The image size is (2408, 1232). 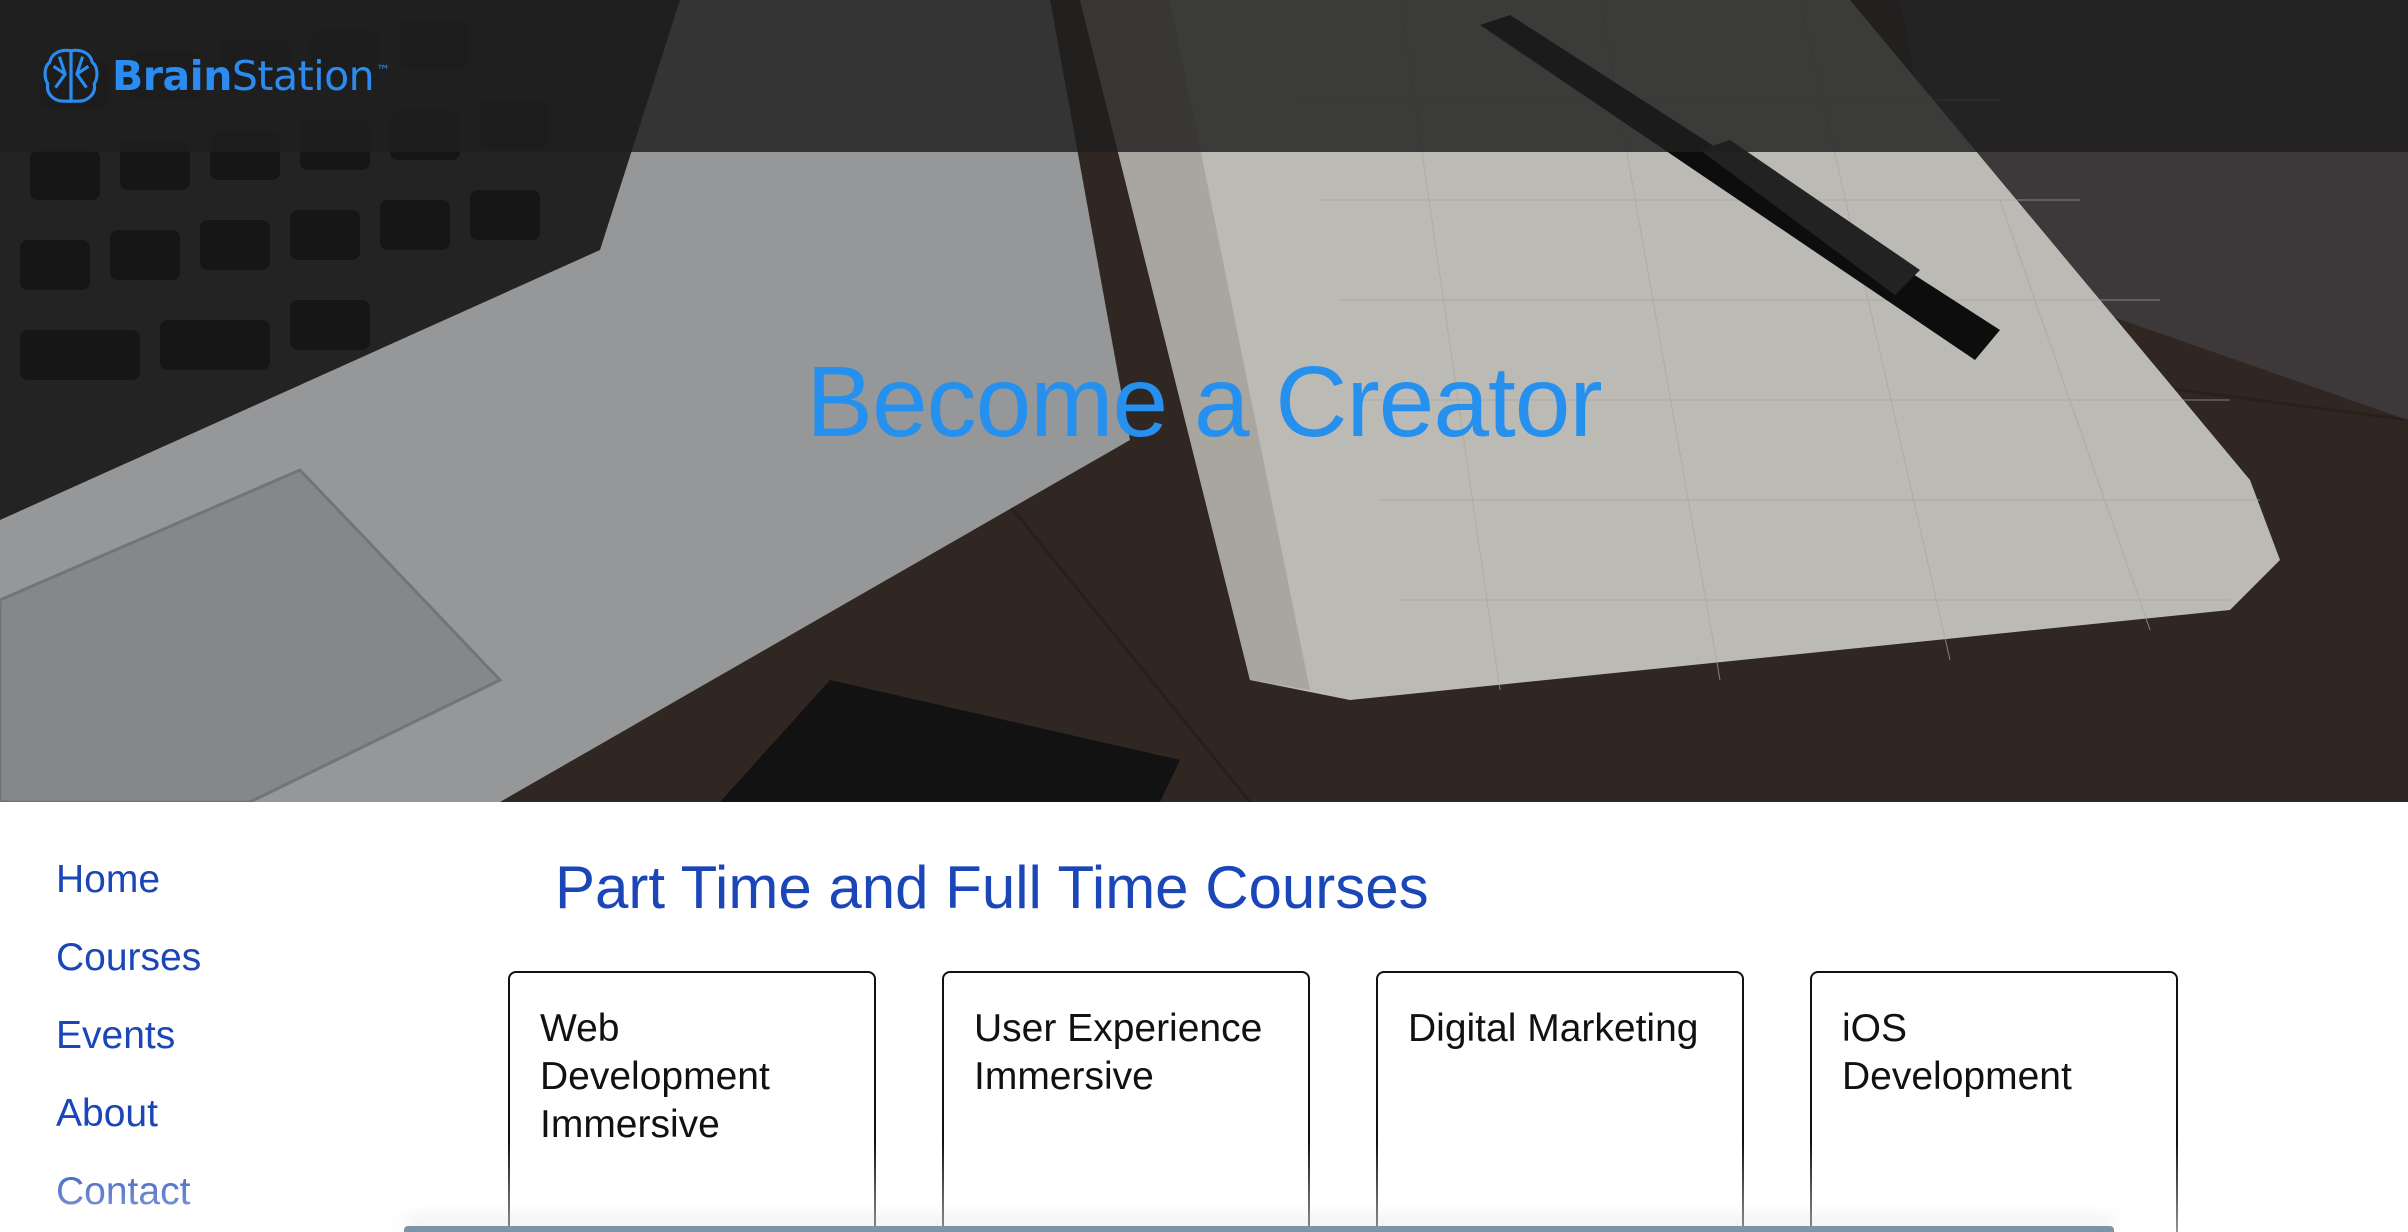 I want to click on course-card-title: iOS Development, so click(x=1957, y=1052).